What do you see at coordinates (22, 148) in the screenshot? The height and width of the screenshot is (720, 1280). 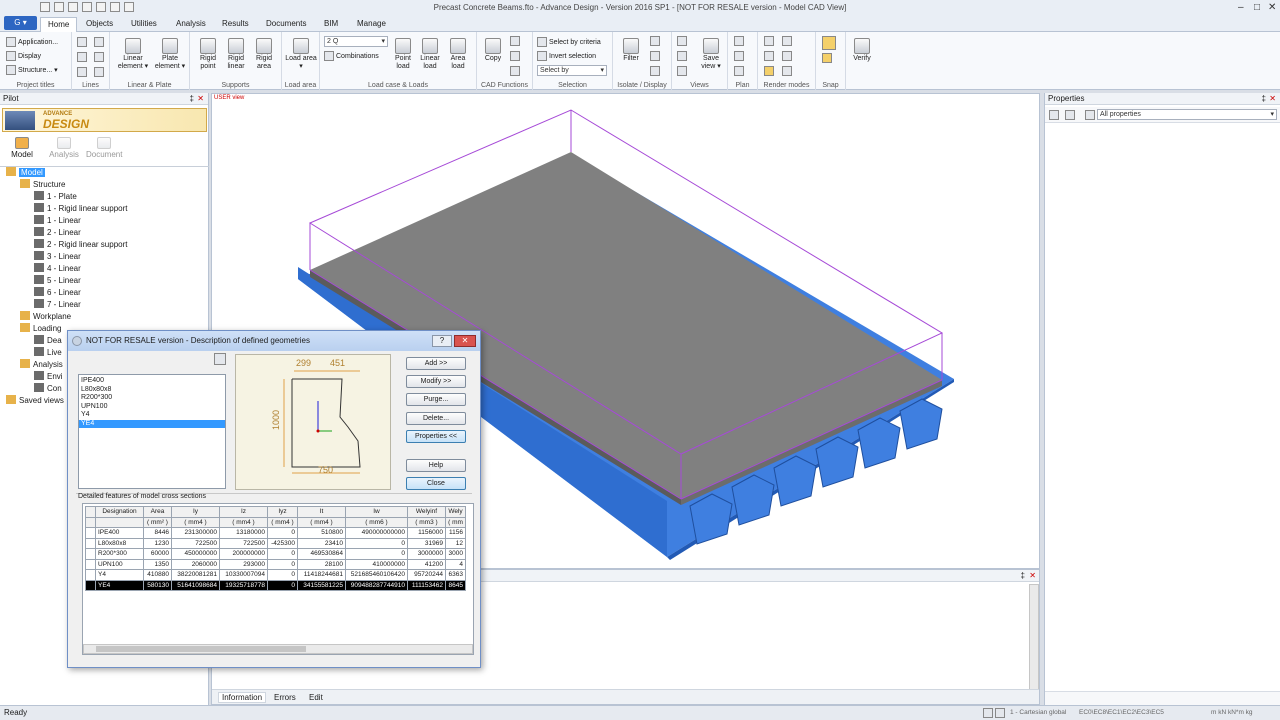 I see `mode-model: Model` at bounding box center [22, 148].